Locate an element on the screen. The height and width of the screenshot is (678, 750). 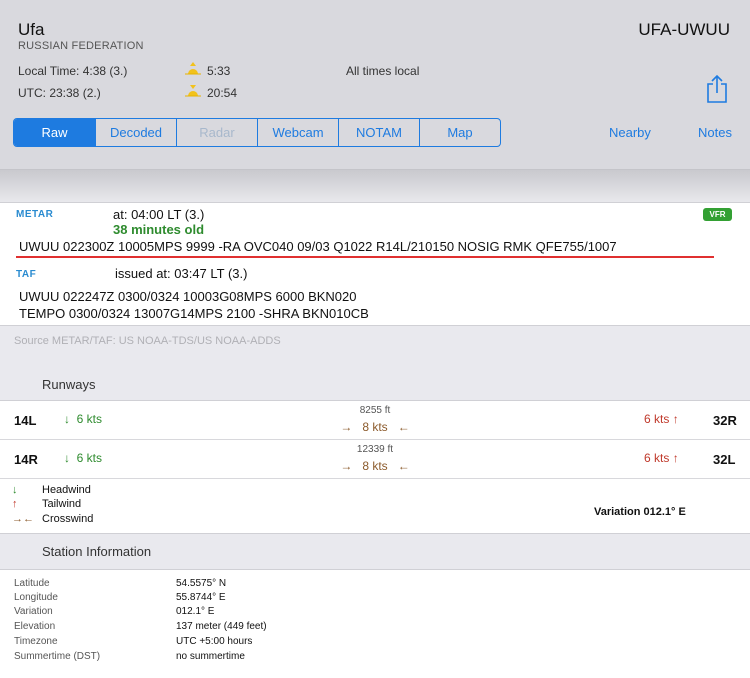
local-time: Local Time: 4:38 (3.) is located at coordinates (73, 71).